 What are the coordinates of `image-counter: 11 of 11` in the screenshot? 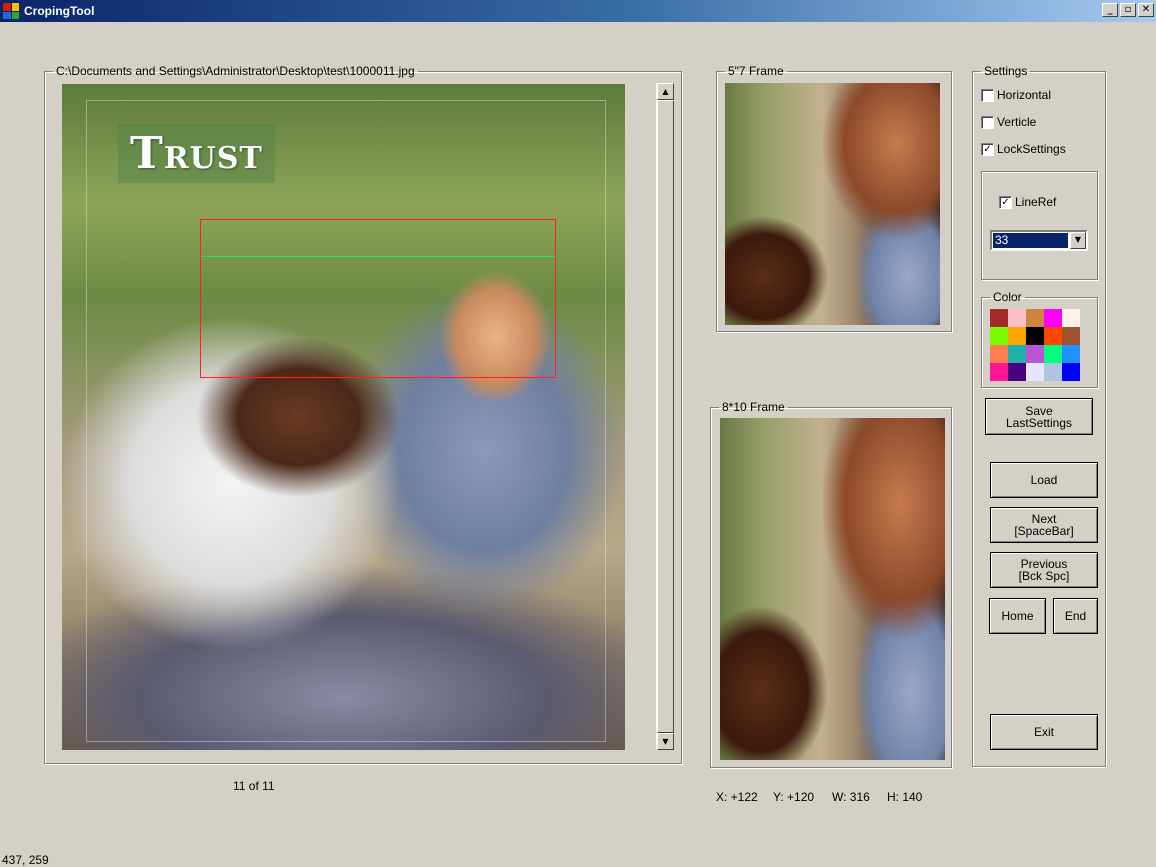 It's located at (254, 786).